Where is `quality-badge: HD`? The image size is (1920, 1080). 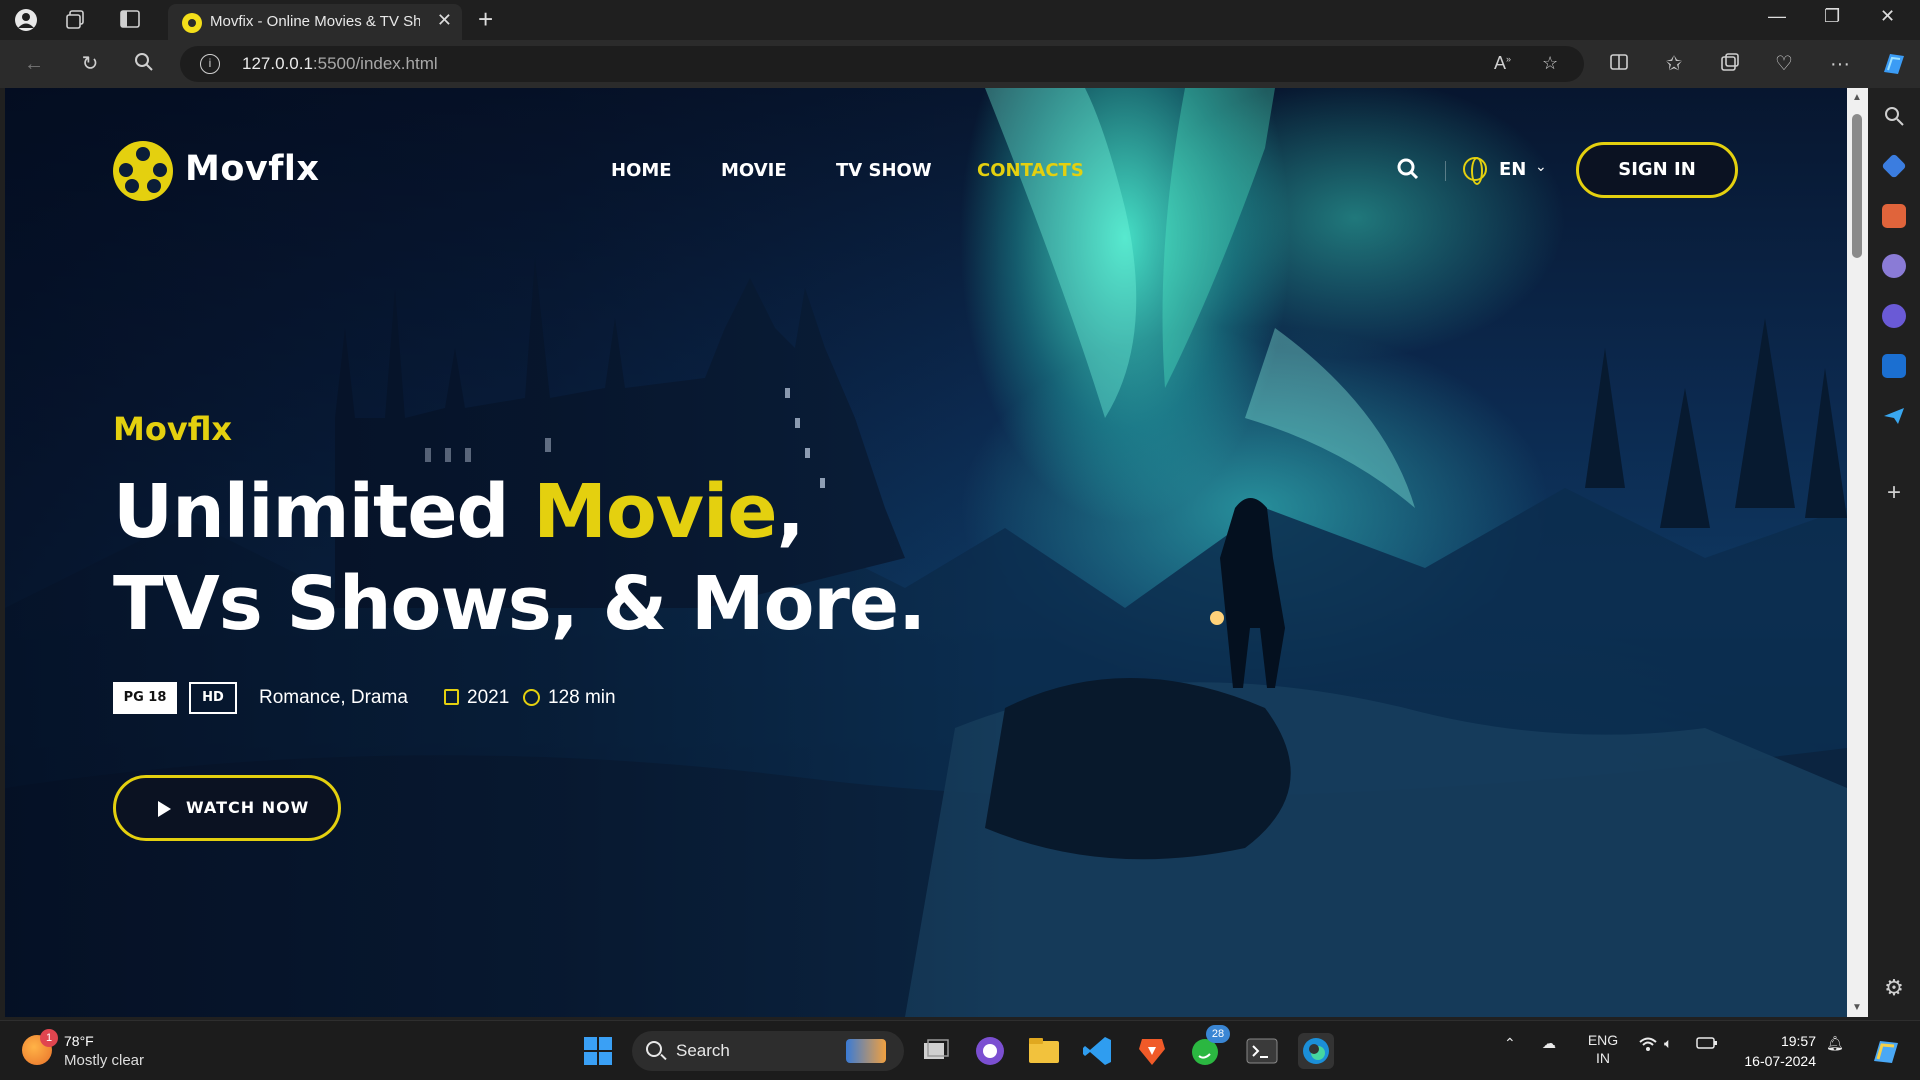
quality-badge: HD is located at coordinates (213, 698).